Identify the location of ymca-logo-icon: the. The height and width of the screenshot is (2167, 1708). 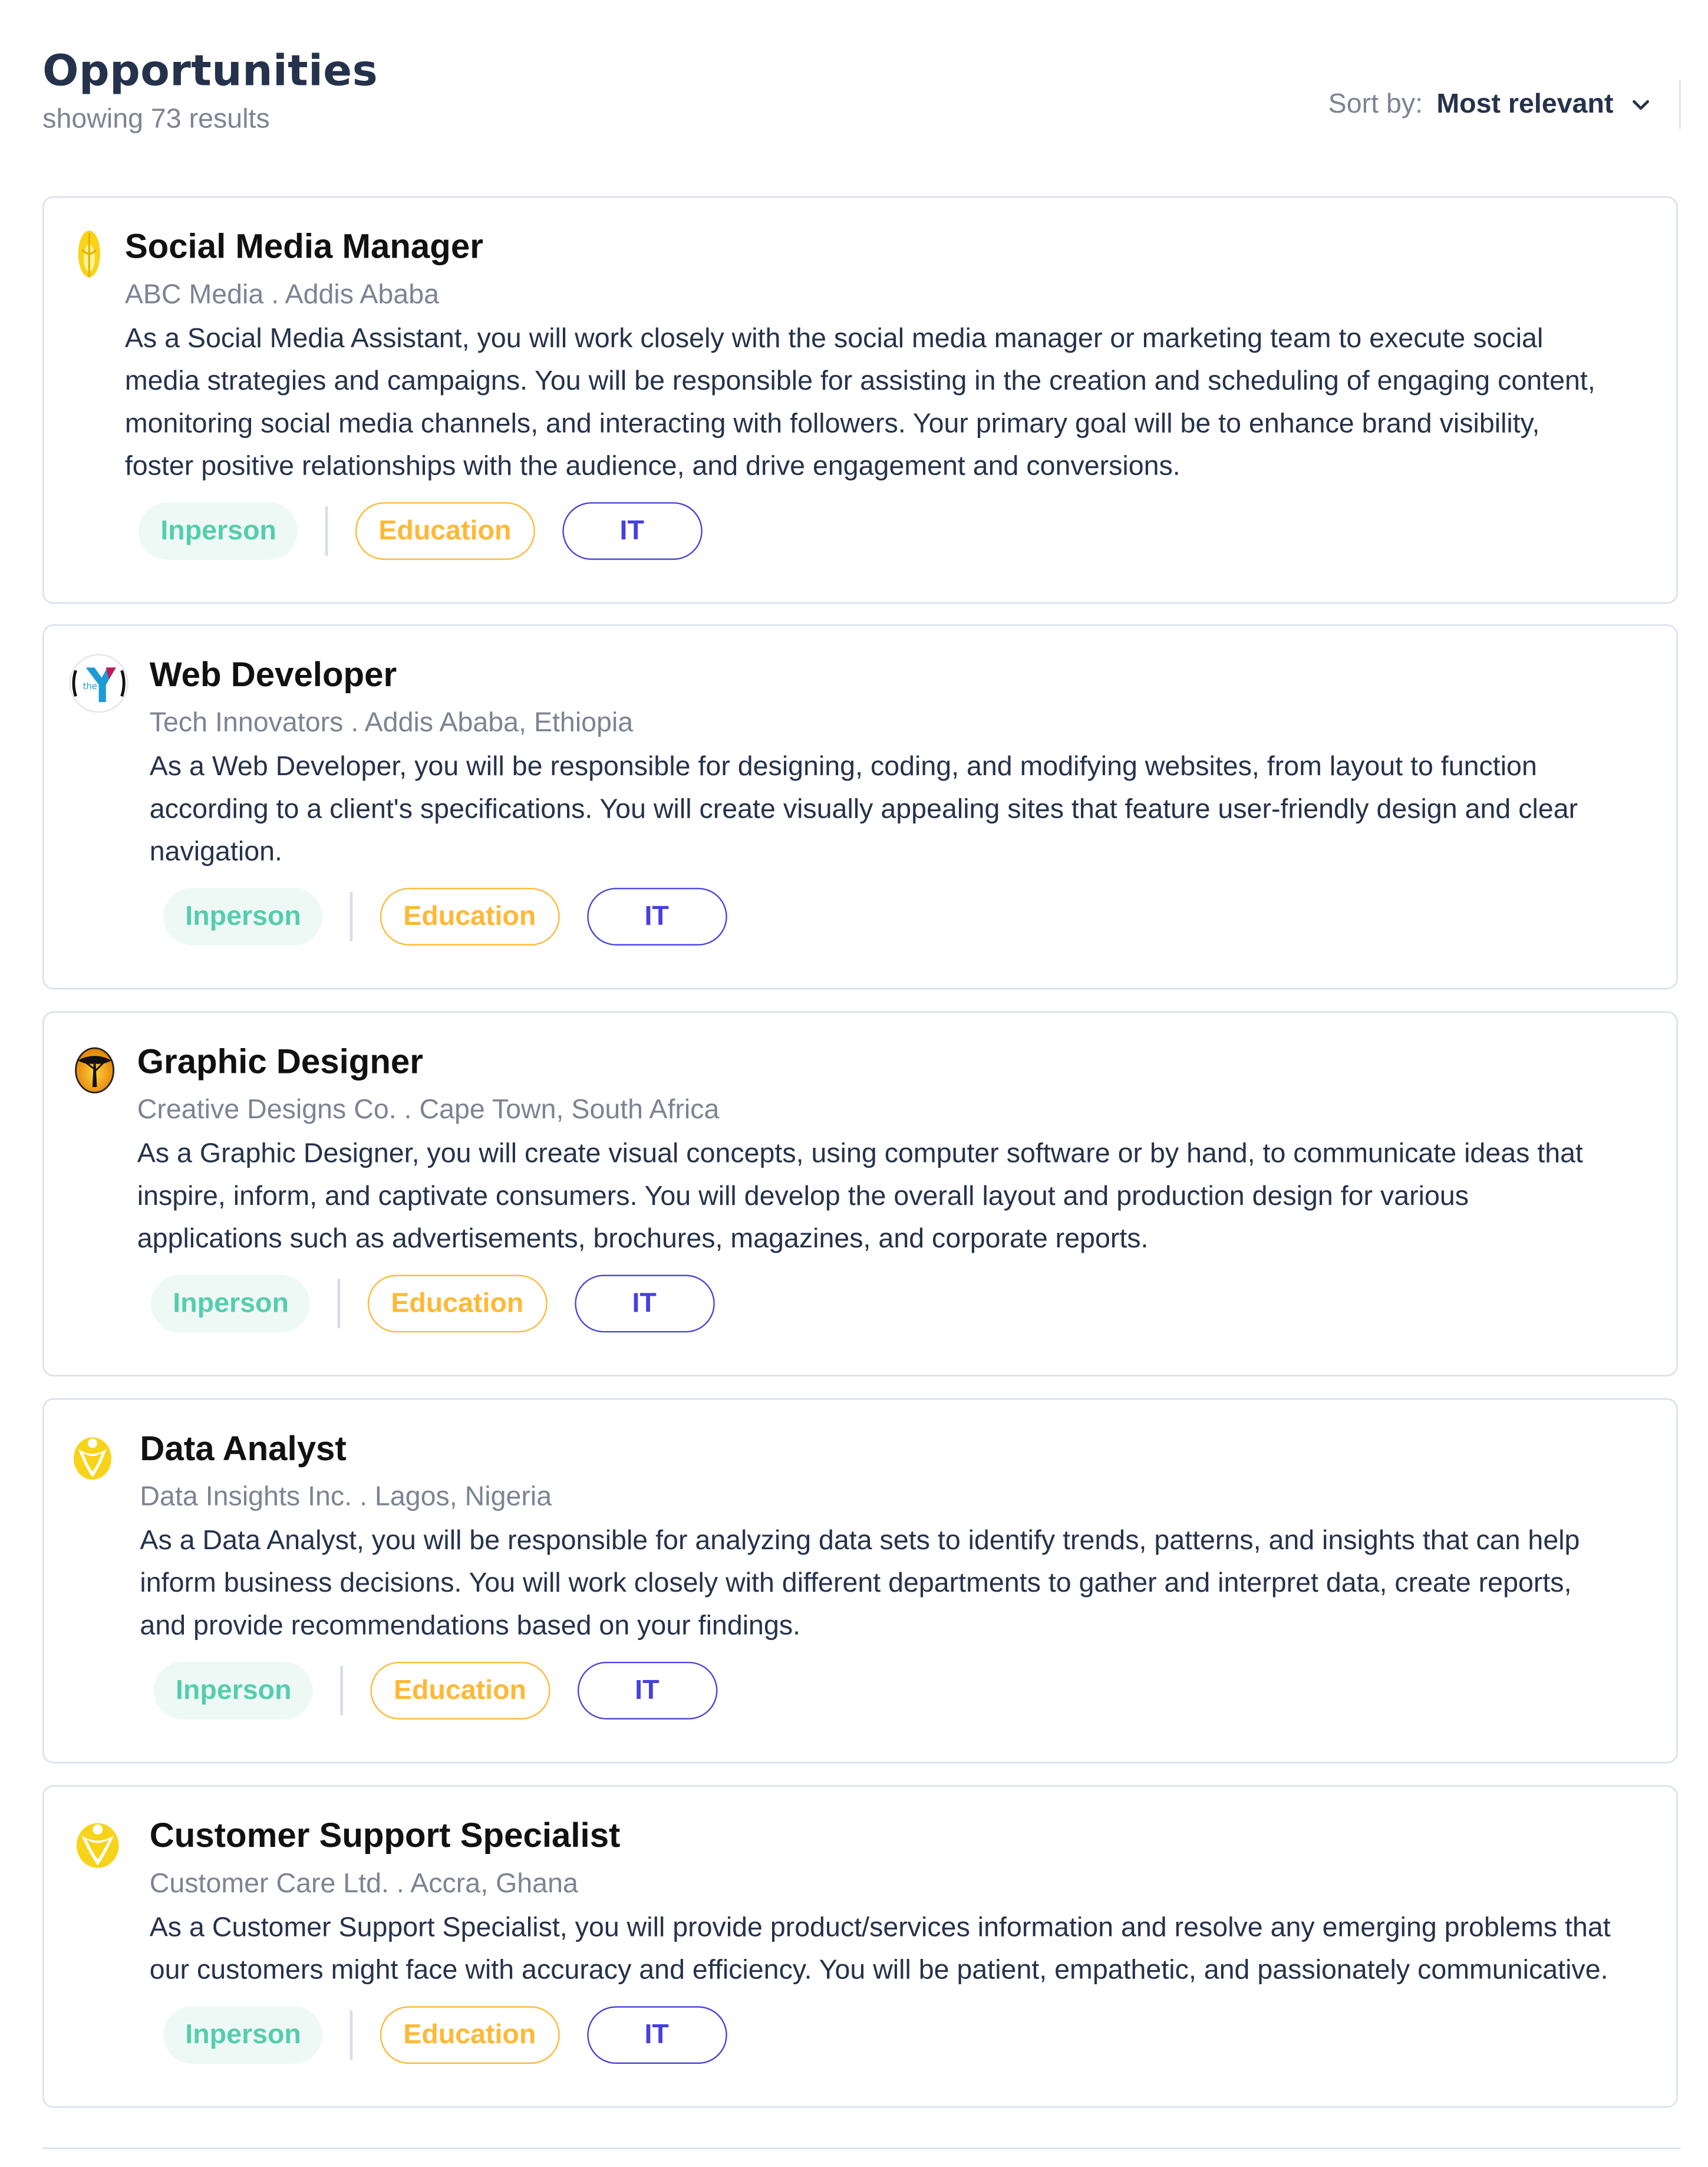
(98, 684).